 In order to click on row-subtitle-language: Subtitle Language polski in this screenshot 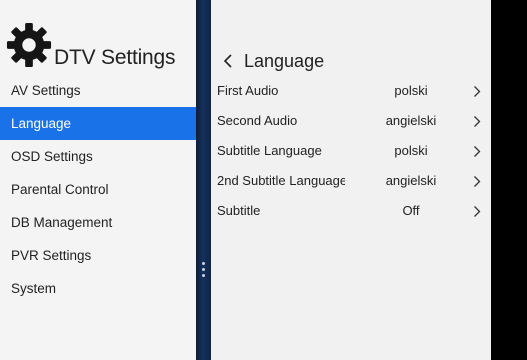, I will do `click(351, 151)`.